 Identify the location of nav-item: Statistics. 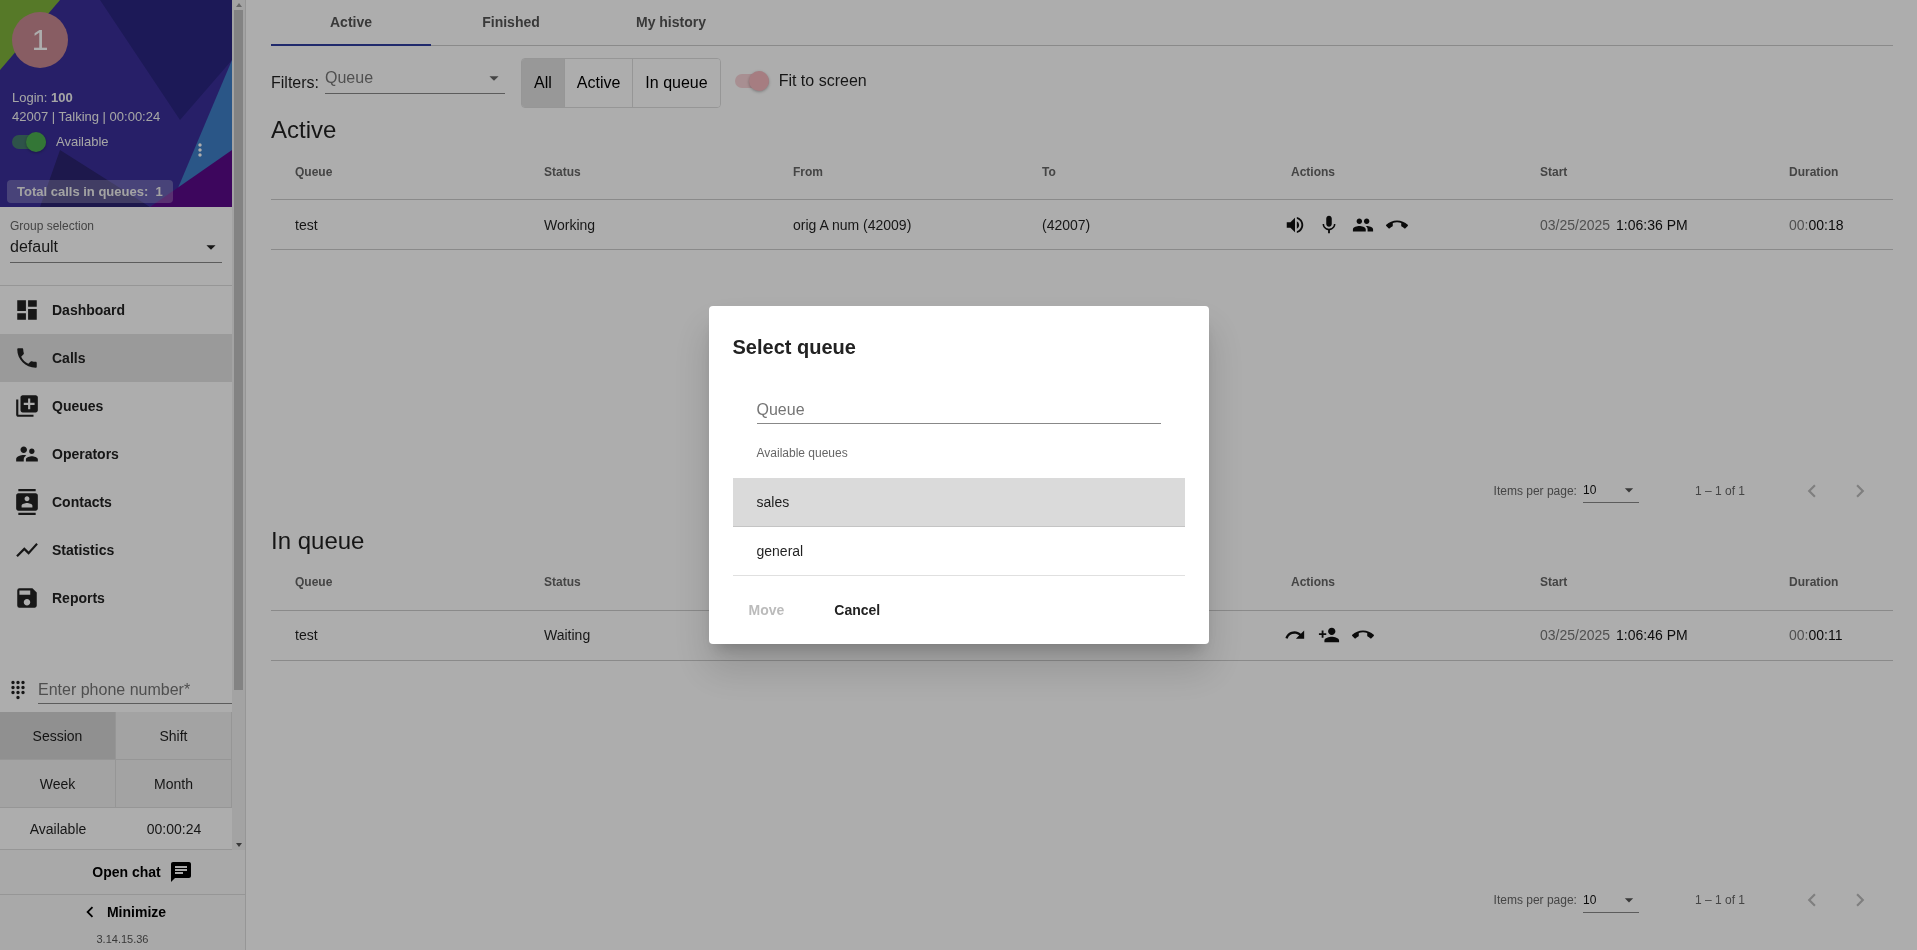
(116, 550).